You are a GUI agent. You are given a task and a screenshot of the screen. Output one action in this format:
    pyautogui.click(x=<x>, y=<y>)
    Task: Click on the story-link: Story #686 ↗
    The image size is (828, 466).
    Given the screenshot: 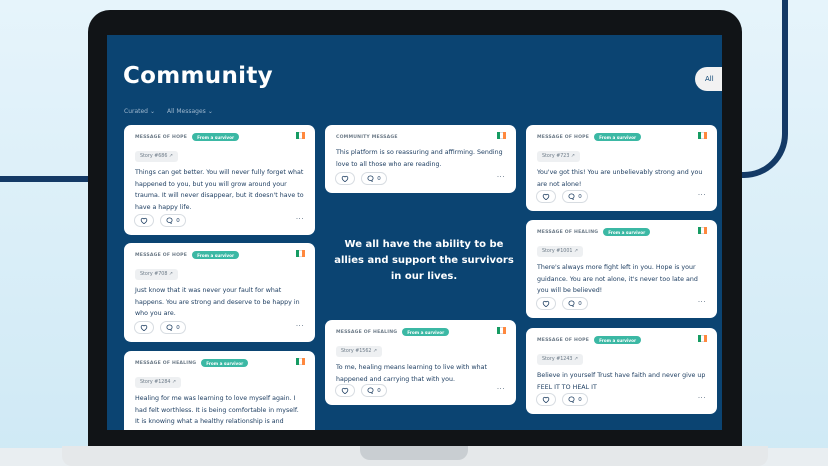 What is the action you would take?
    pyautogui.click(x=156, y=156)
    